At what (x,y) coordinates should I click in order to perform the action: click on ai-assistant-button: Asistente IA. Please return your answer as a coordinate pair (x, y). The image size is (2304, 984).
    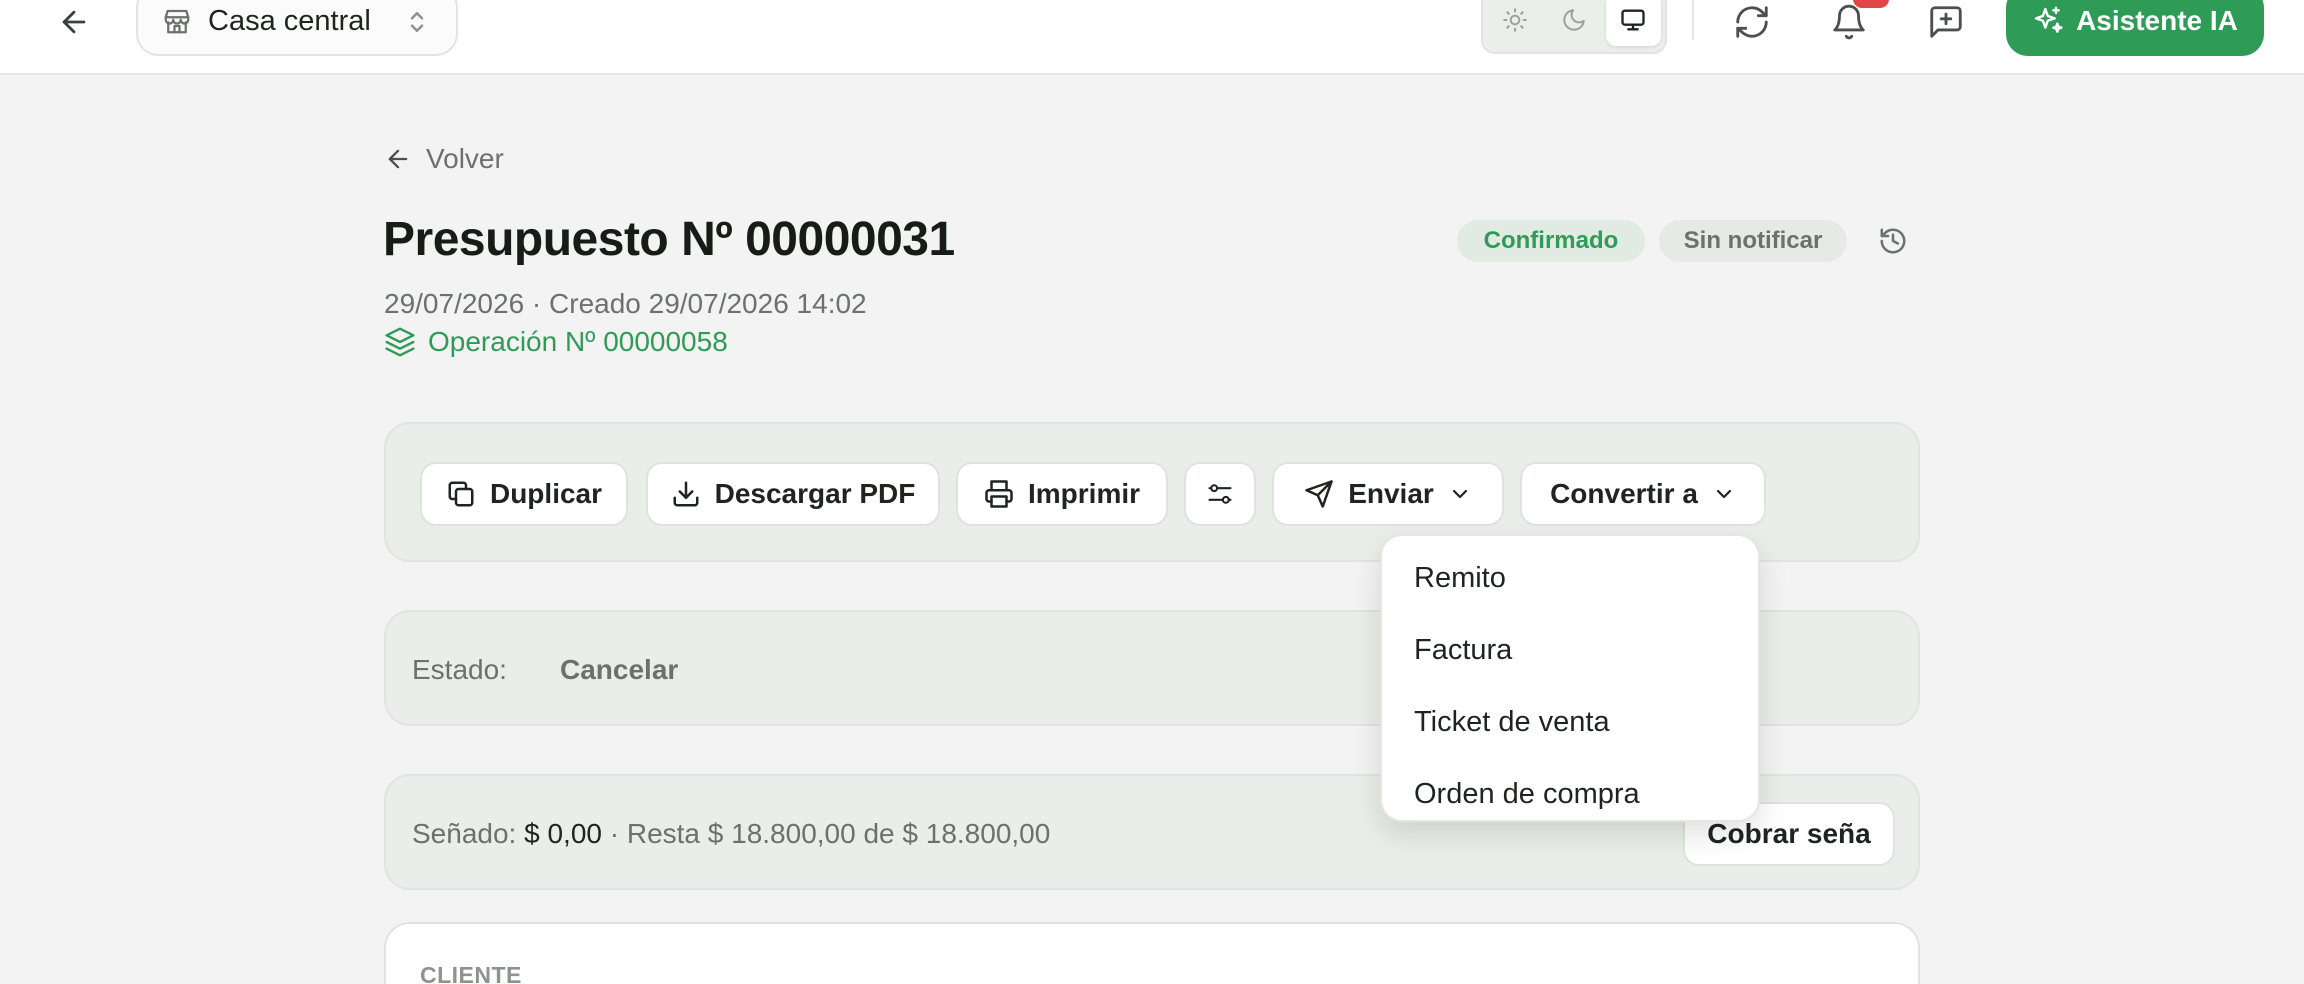
    Looking at the image, I should click on (2135, 28).